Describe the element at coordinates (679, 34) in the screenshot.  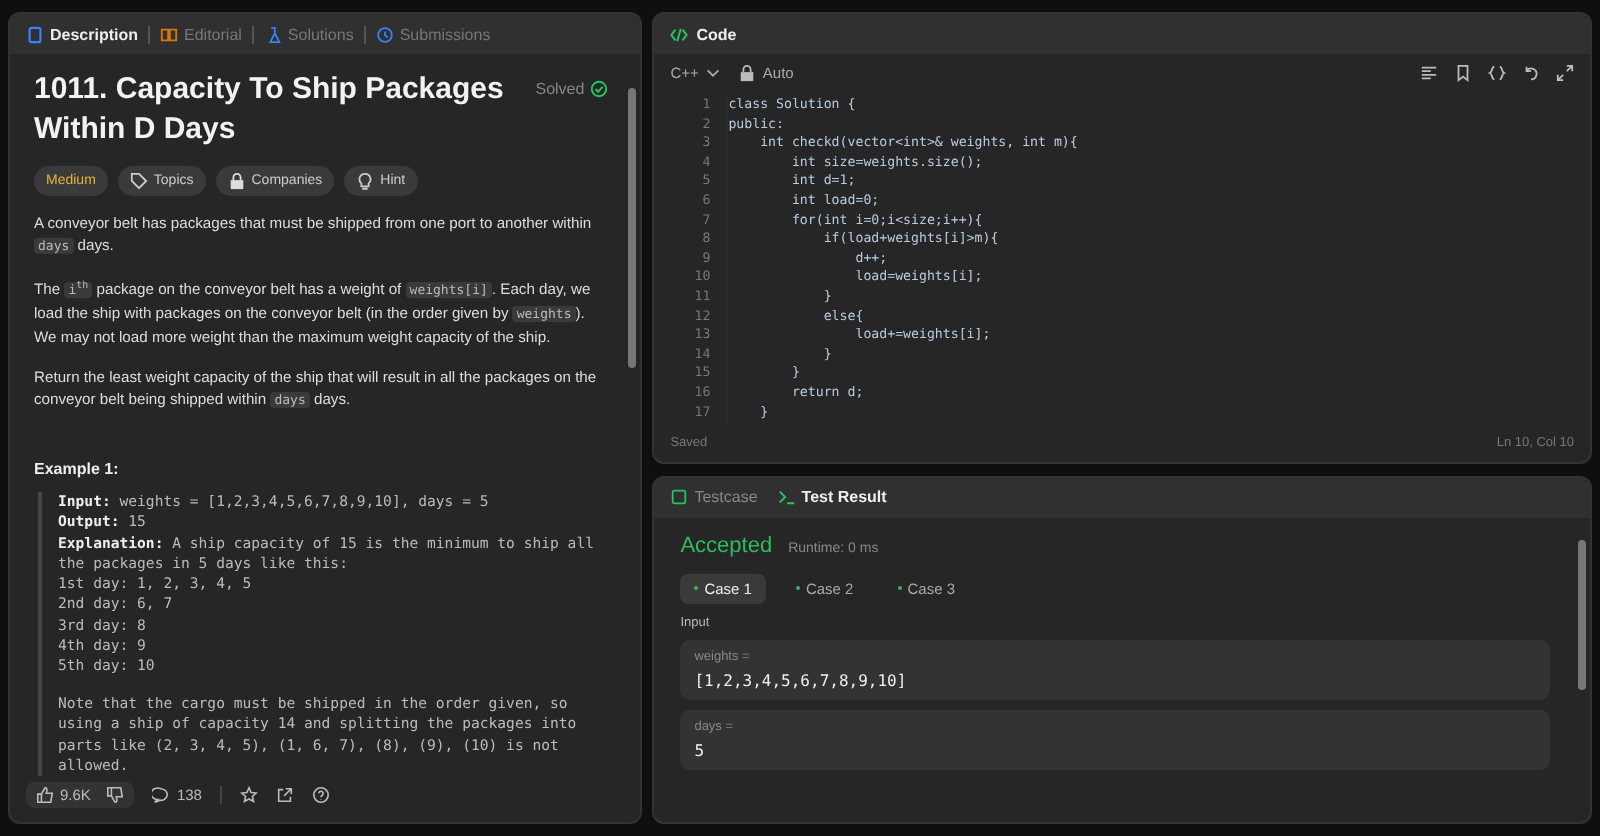
I see `code-brackets-icon` at that location.